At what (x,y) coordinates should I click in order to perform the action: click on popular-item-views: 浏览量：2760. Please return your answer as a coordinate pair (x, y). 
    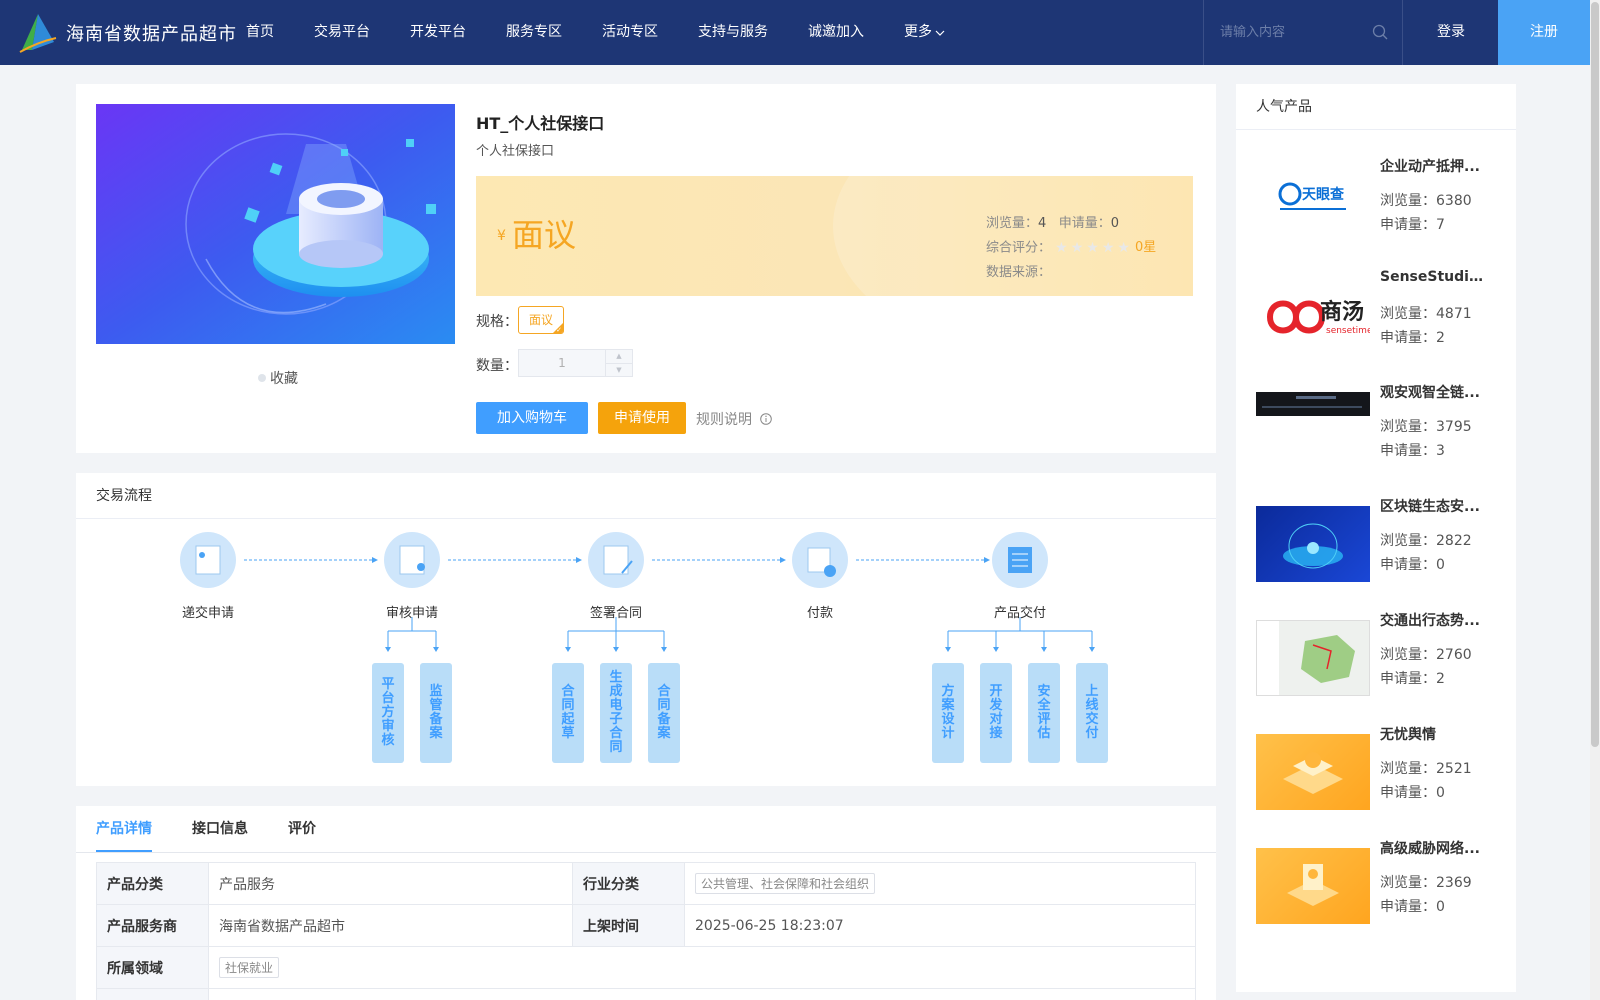
    Looking at the image, I should click on (1426, 655).